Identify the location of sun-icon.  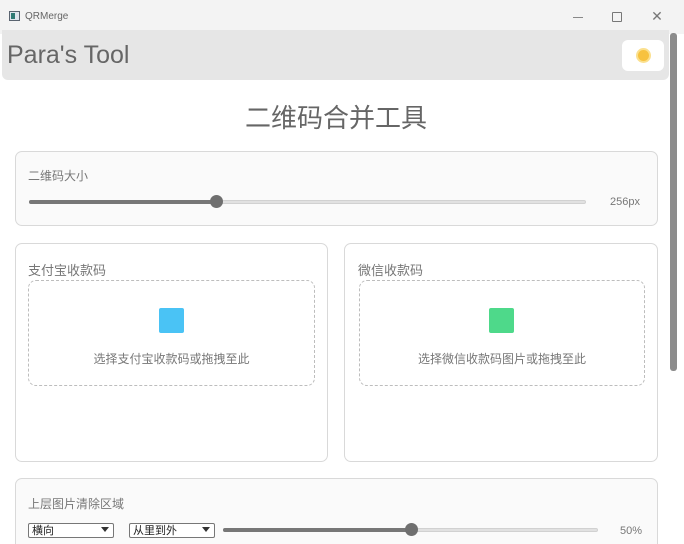
(643, 55).